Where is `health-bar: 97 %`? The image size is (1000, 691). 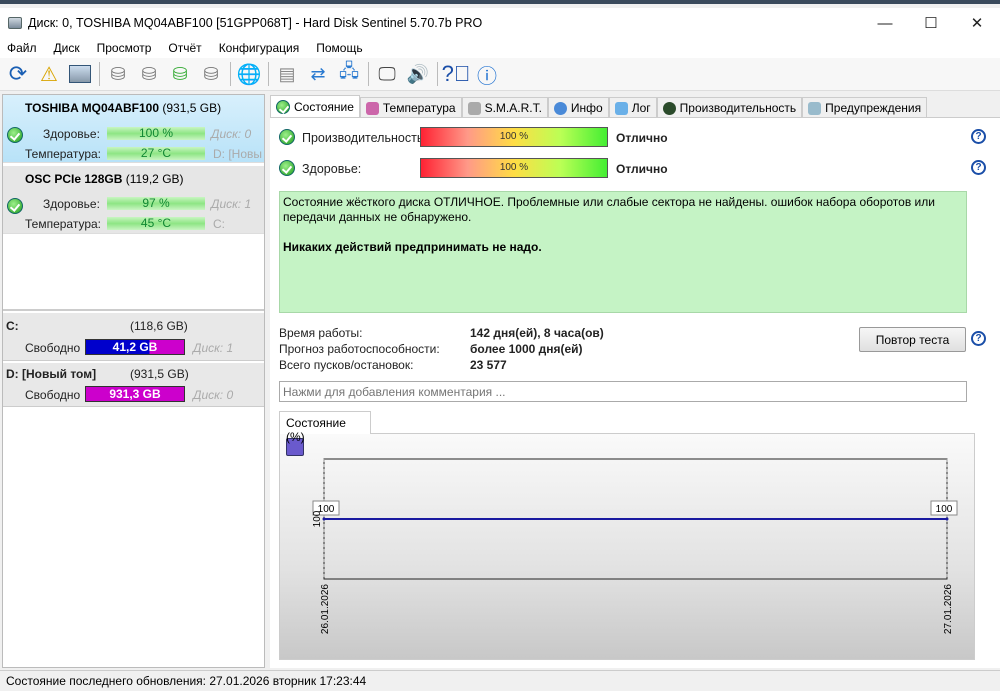
health-bar: 97 % is located at coordinates (156, 203).